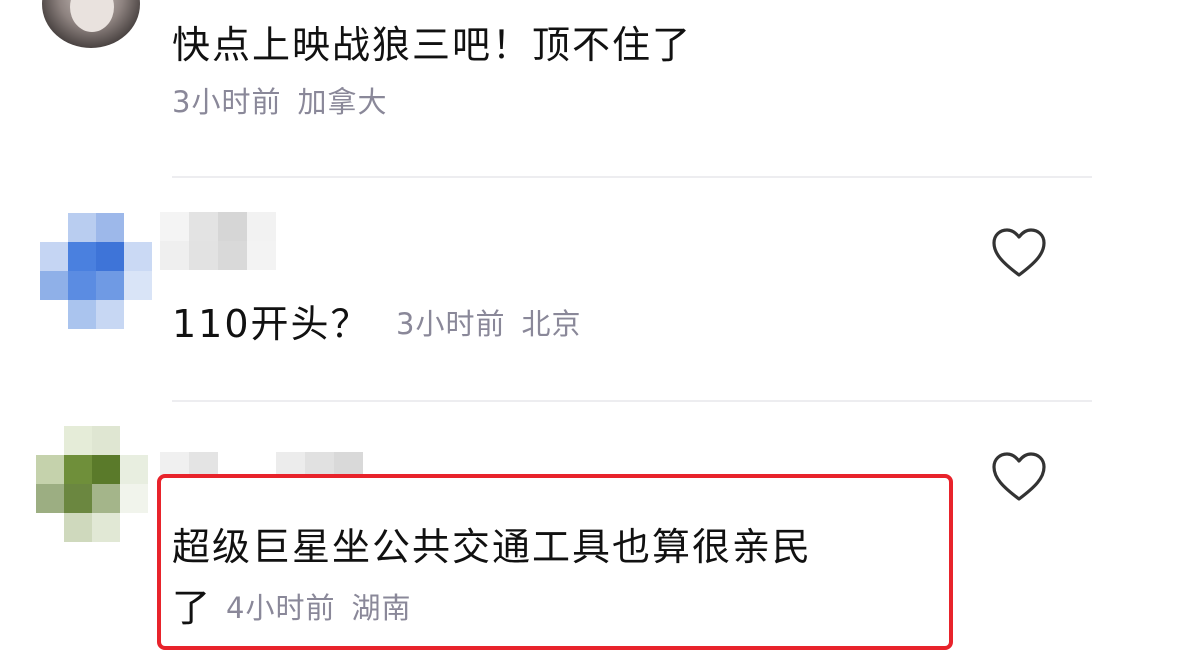 This screenshot has height=658, width=1188. What do you see at coordinates (492, 547) in the screenshot?
I see `comment-text: 超级巨星坐公共交通工具也算很亲民` at bounding box center [492, 547].